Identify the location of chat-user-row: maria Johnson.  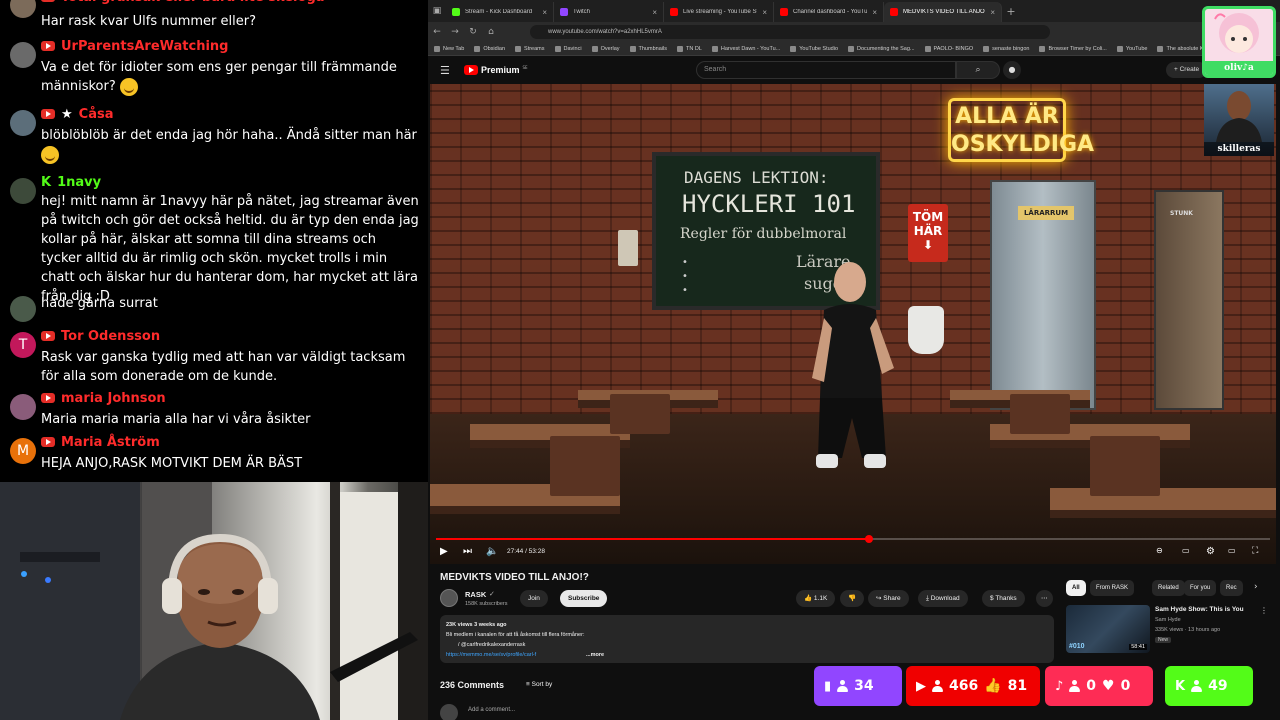
(103, 398).